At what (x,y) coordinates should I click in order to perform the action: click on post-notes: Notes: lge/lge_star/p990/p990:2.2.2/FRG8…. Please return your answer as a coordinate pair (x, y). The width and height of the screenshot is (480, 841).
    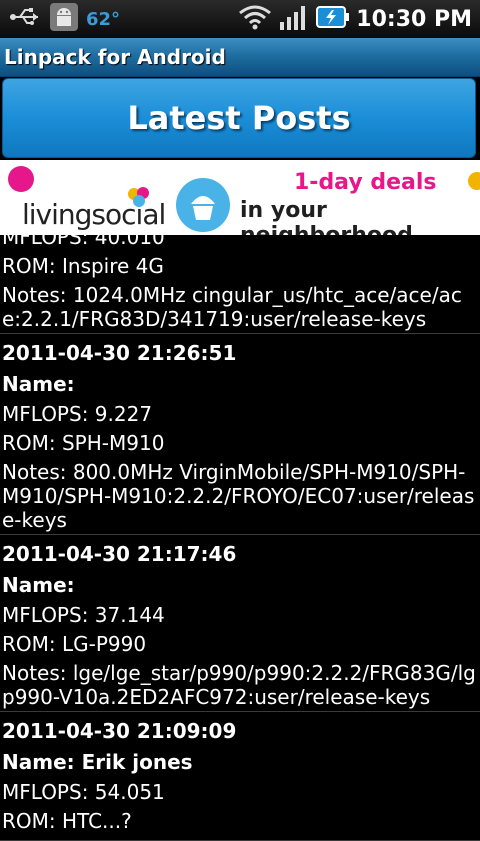
    Looking at the image, I should click on (239, 685).